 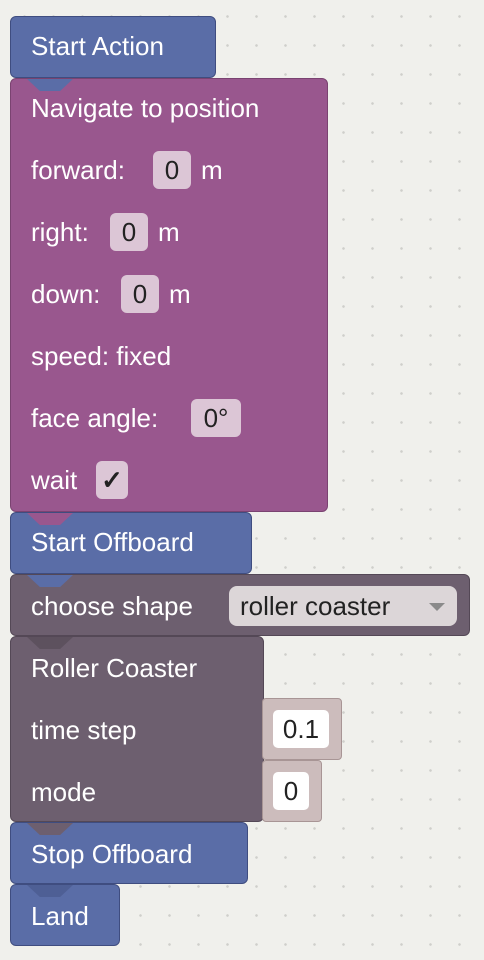 I want to click on down-input: 0, so click(x=140, y=294).